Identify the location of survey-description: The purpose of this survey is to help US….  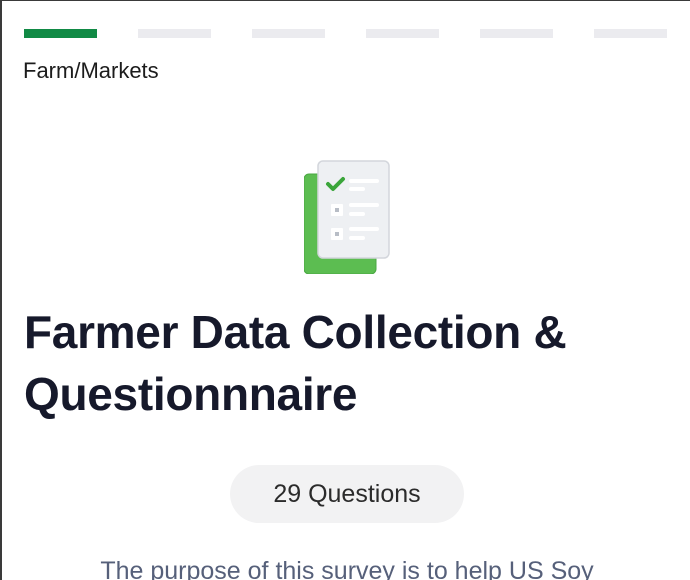
(347, 568).